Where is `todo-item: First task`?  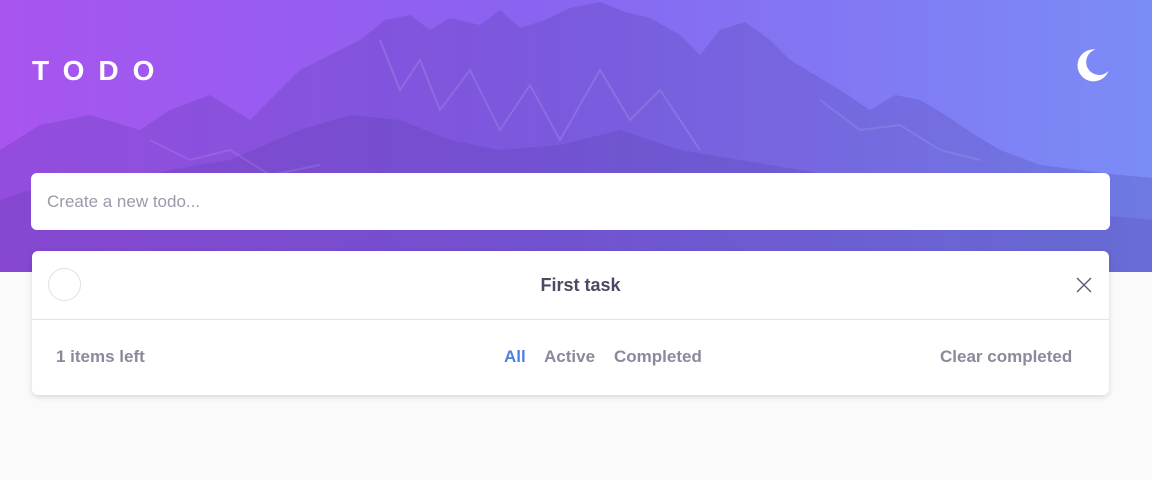 todo-item: First task is located at coordinates (570, 285).